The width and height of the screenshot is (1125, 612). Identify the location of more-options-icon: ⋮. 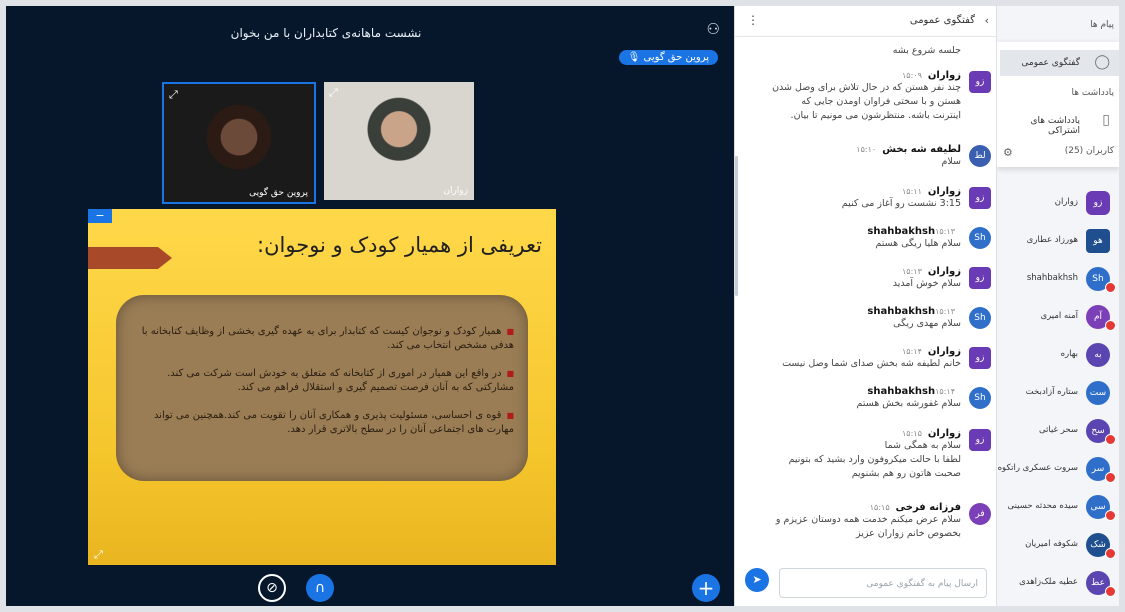
(753, 20).